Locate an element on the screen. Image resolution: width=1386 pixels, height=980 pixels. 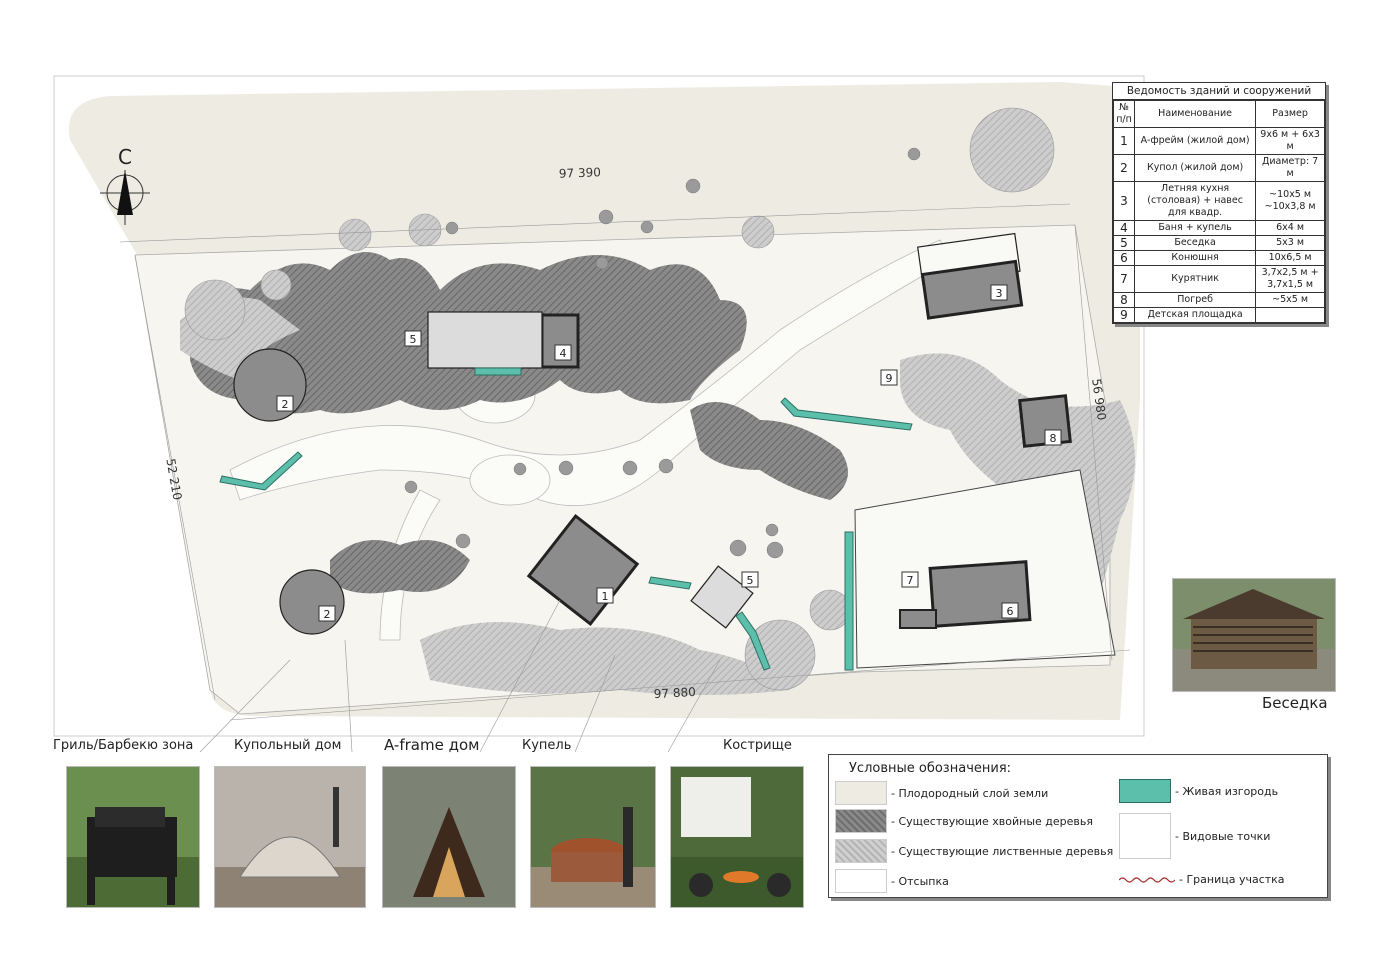
tag-2b: 2 is located at coordinates (327, 613).